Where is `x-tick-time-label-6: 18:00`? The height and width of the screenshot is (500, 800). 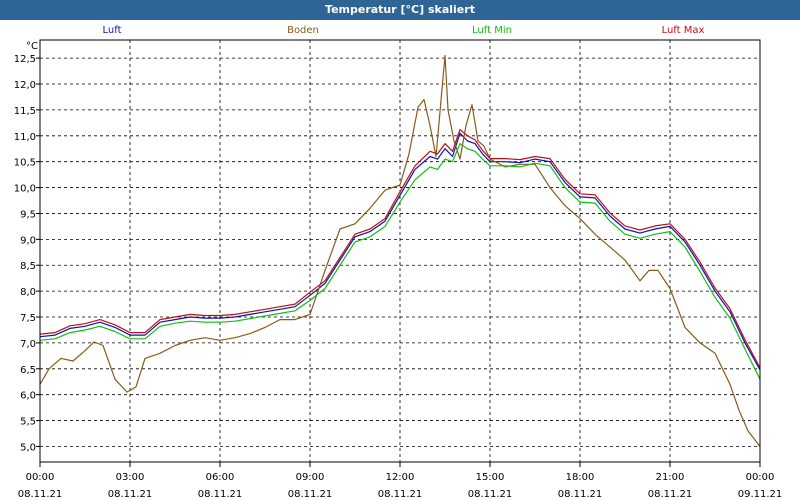
x-tick-time-label-6: 18:00 is located at coordinates (580, 477).